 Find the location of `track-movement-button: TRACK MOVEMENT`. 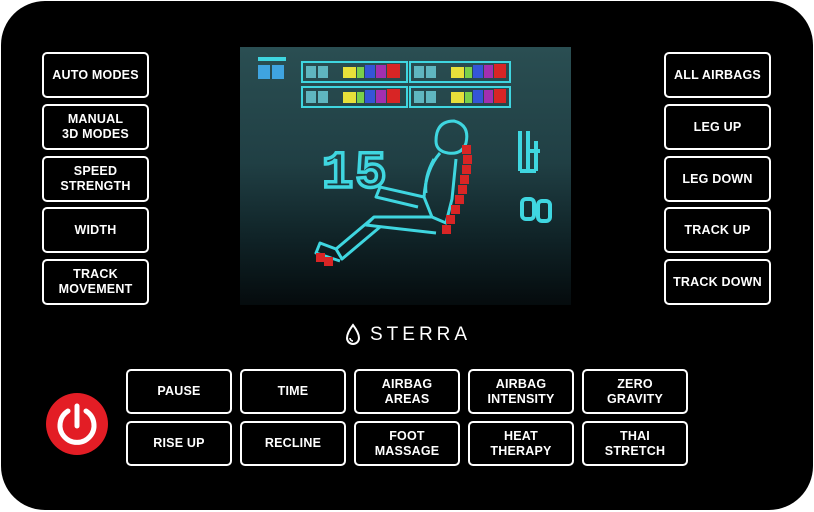

track-movement-button: TRACK MOVEMENT is located at coordinates (95, 282).